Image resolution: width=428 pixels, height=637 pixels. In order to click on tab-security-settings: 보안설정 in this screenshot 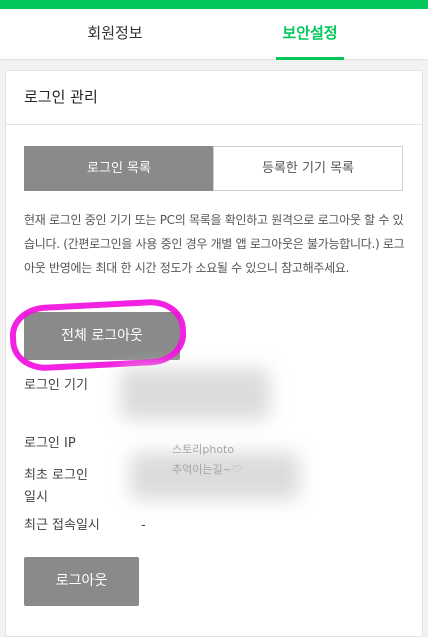, I will do `click(310, 34)`.